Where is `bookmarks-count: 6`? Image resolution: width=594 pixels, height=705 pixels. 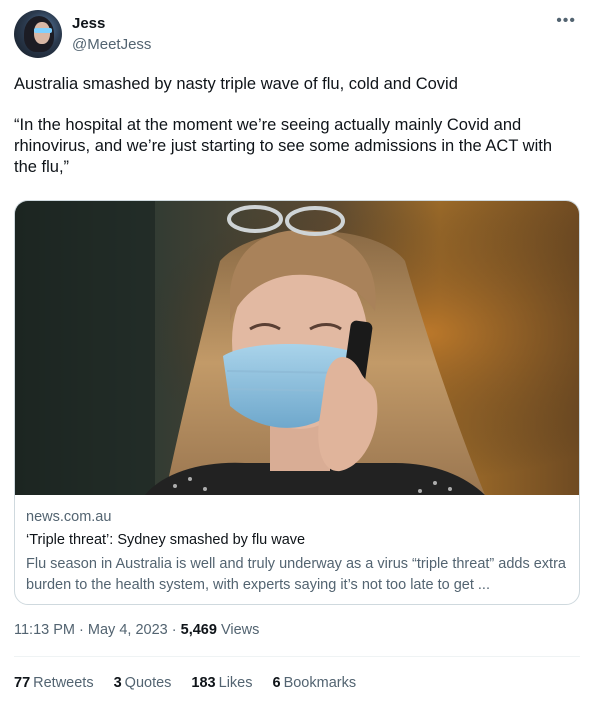 bookmarks-count: 6 is located at coordinates (276, 683).